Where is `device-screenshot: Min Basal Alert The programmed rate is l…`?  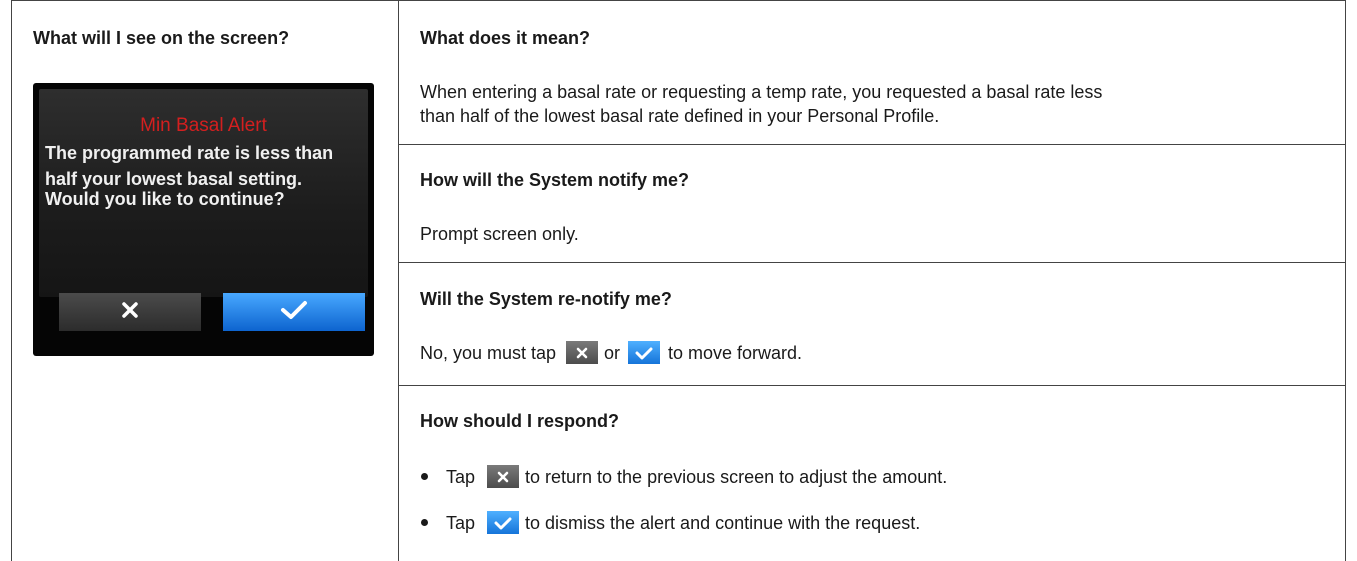 device-screenshot: Min Basal Alert The programmed rate is l… is located at coordinates (203, 219).